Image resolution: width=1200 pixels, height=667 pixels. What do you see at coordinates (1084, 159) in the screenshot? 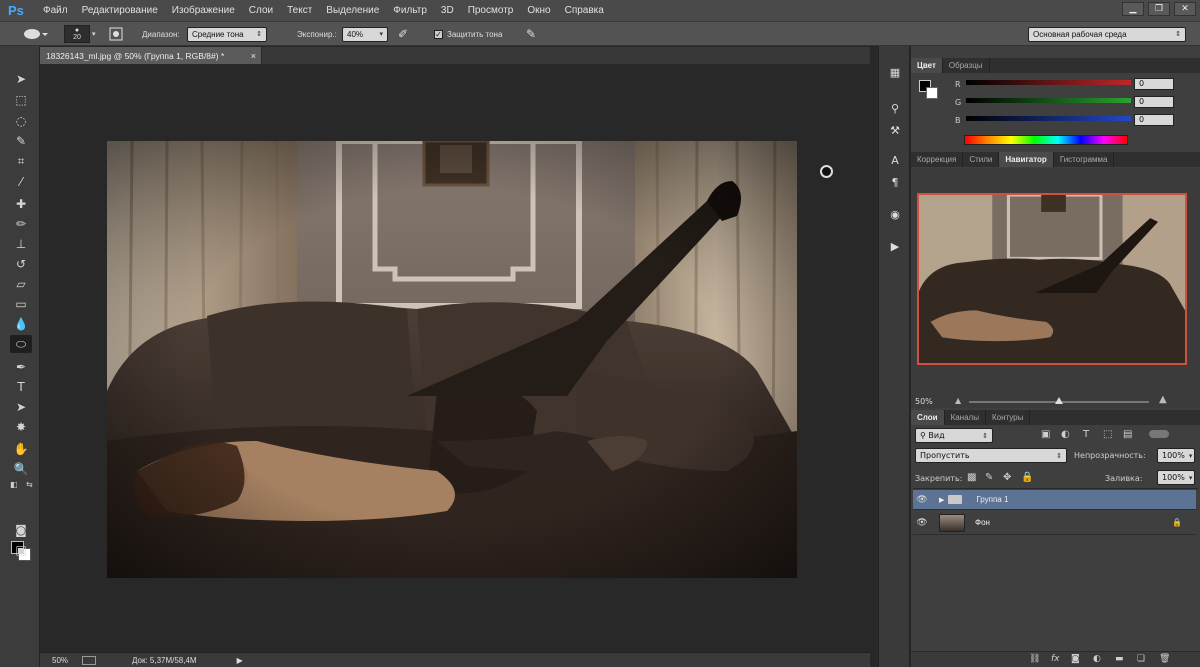
I see `tab-histogram: Гистограмма` at bounding box center [1084, 159].